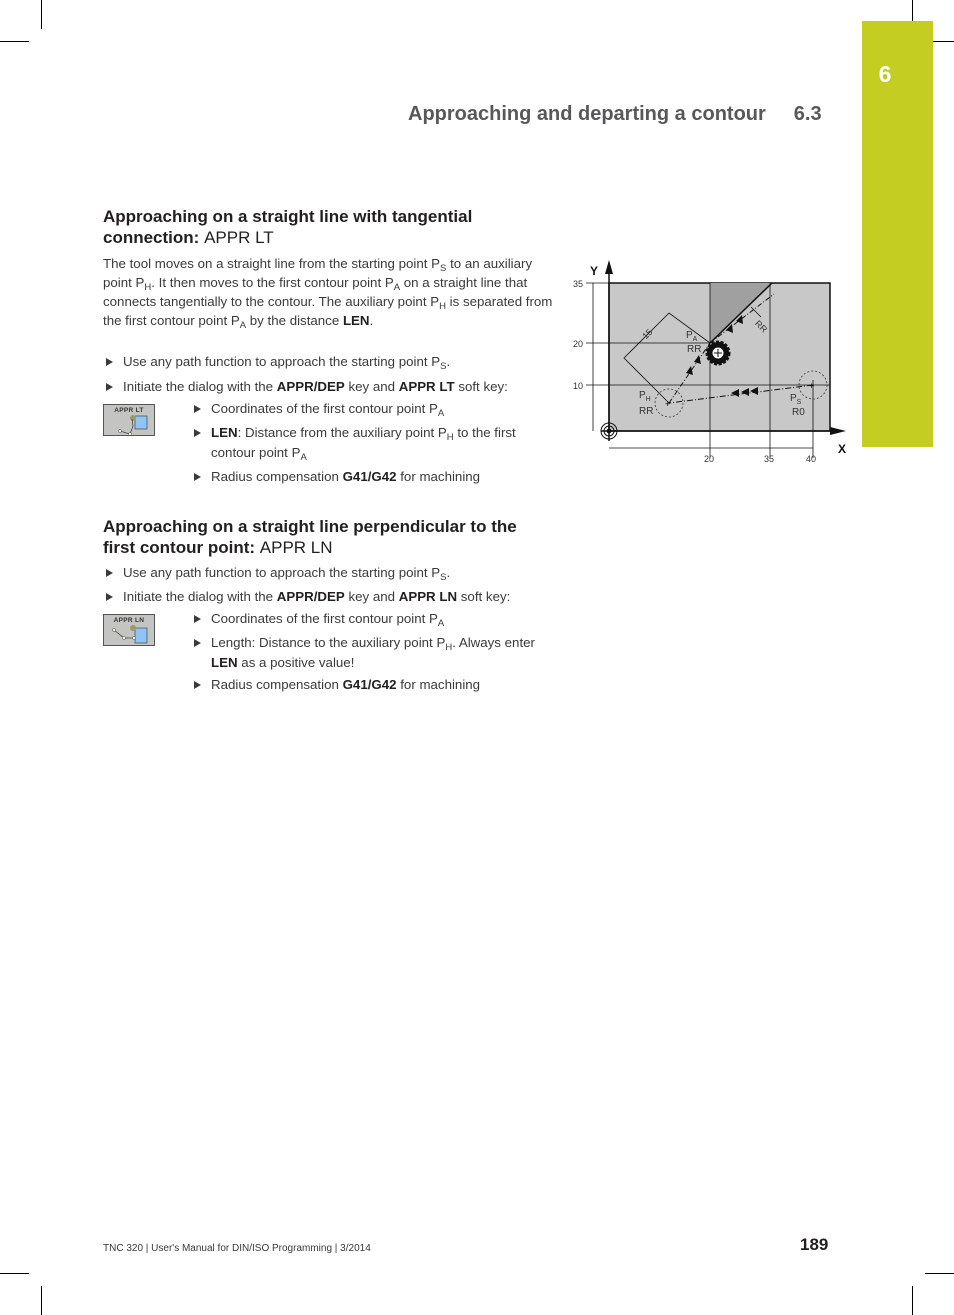 The width and height of the screenshot is (954, 1315). I want to click on y-tick-label: 20, so click(578, 344).